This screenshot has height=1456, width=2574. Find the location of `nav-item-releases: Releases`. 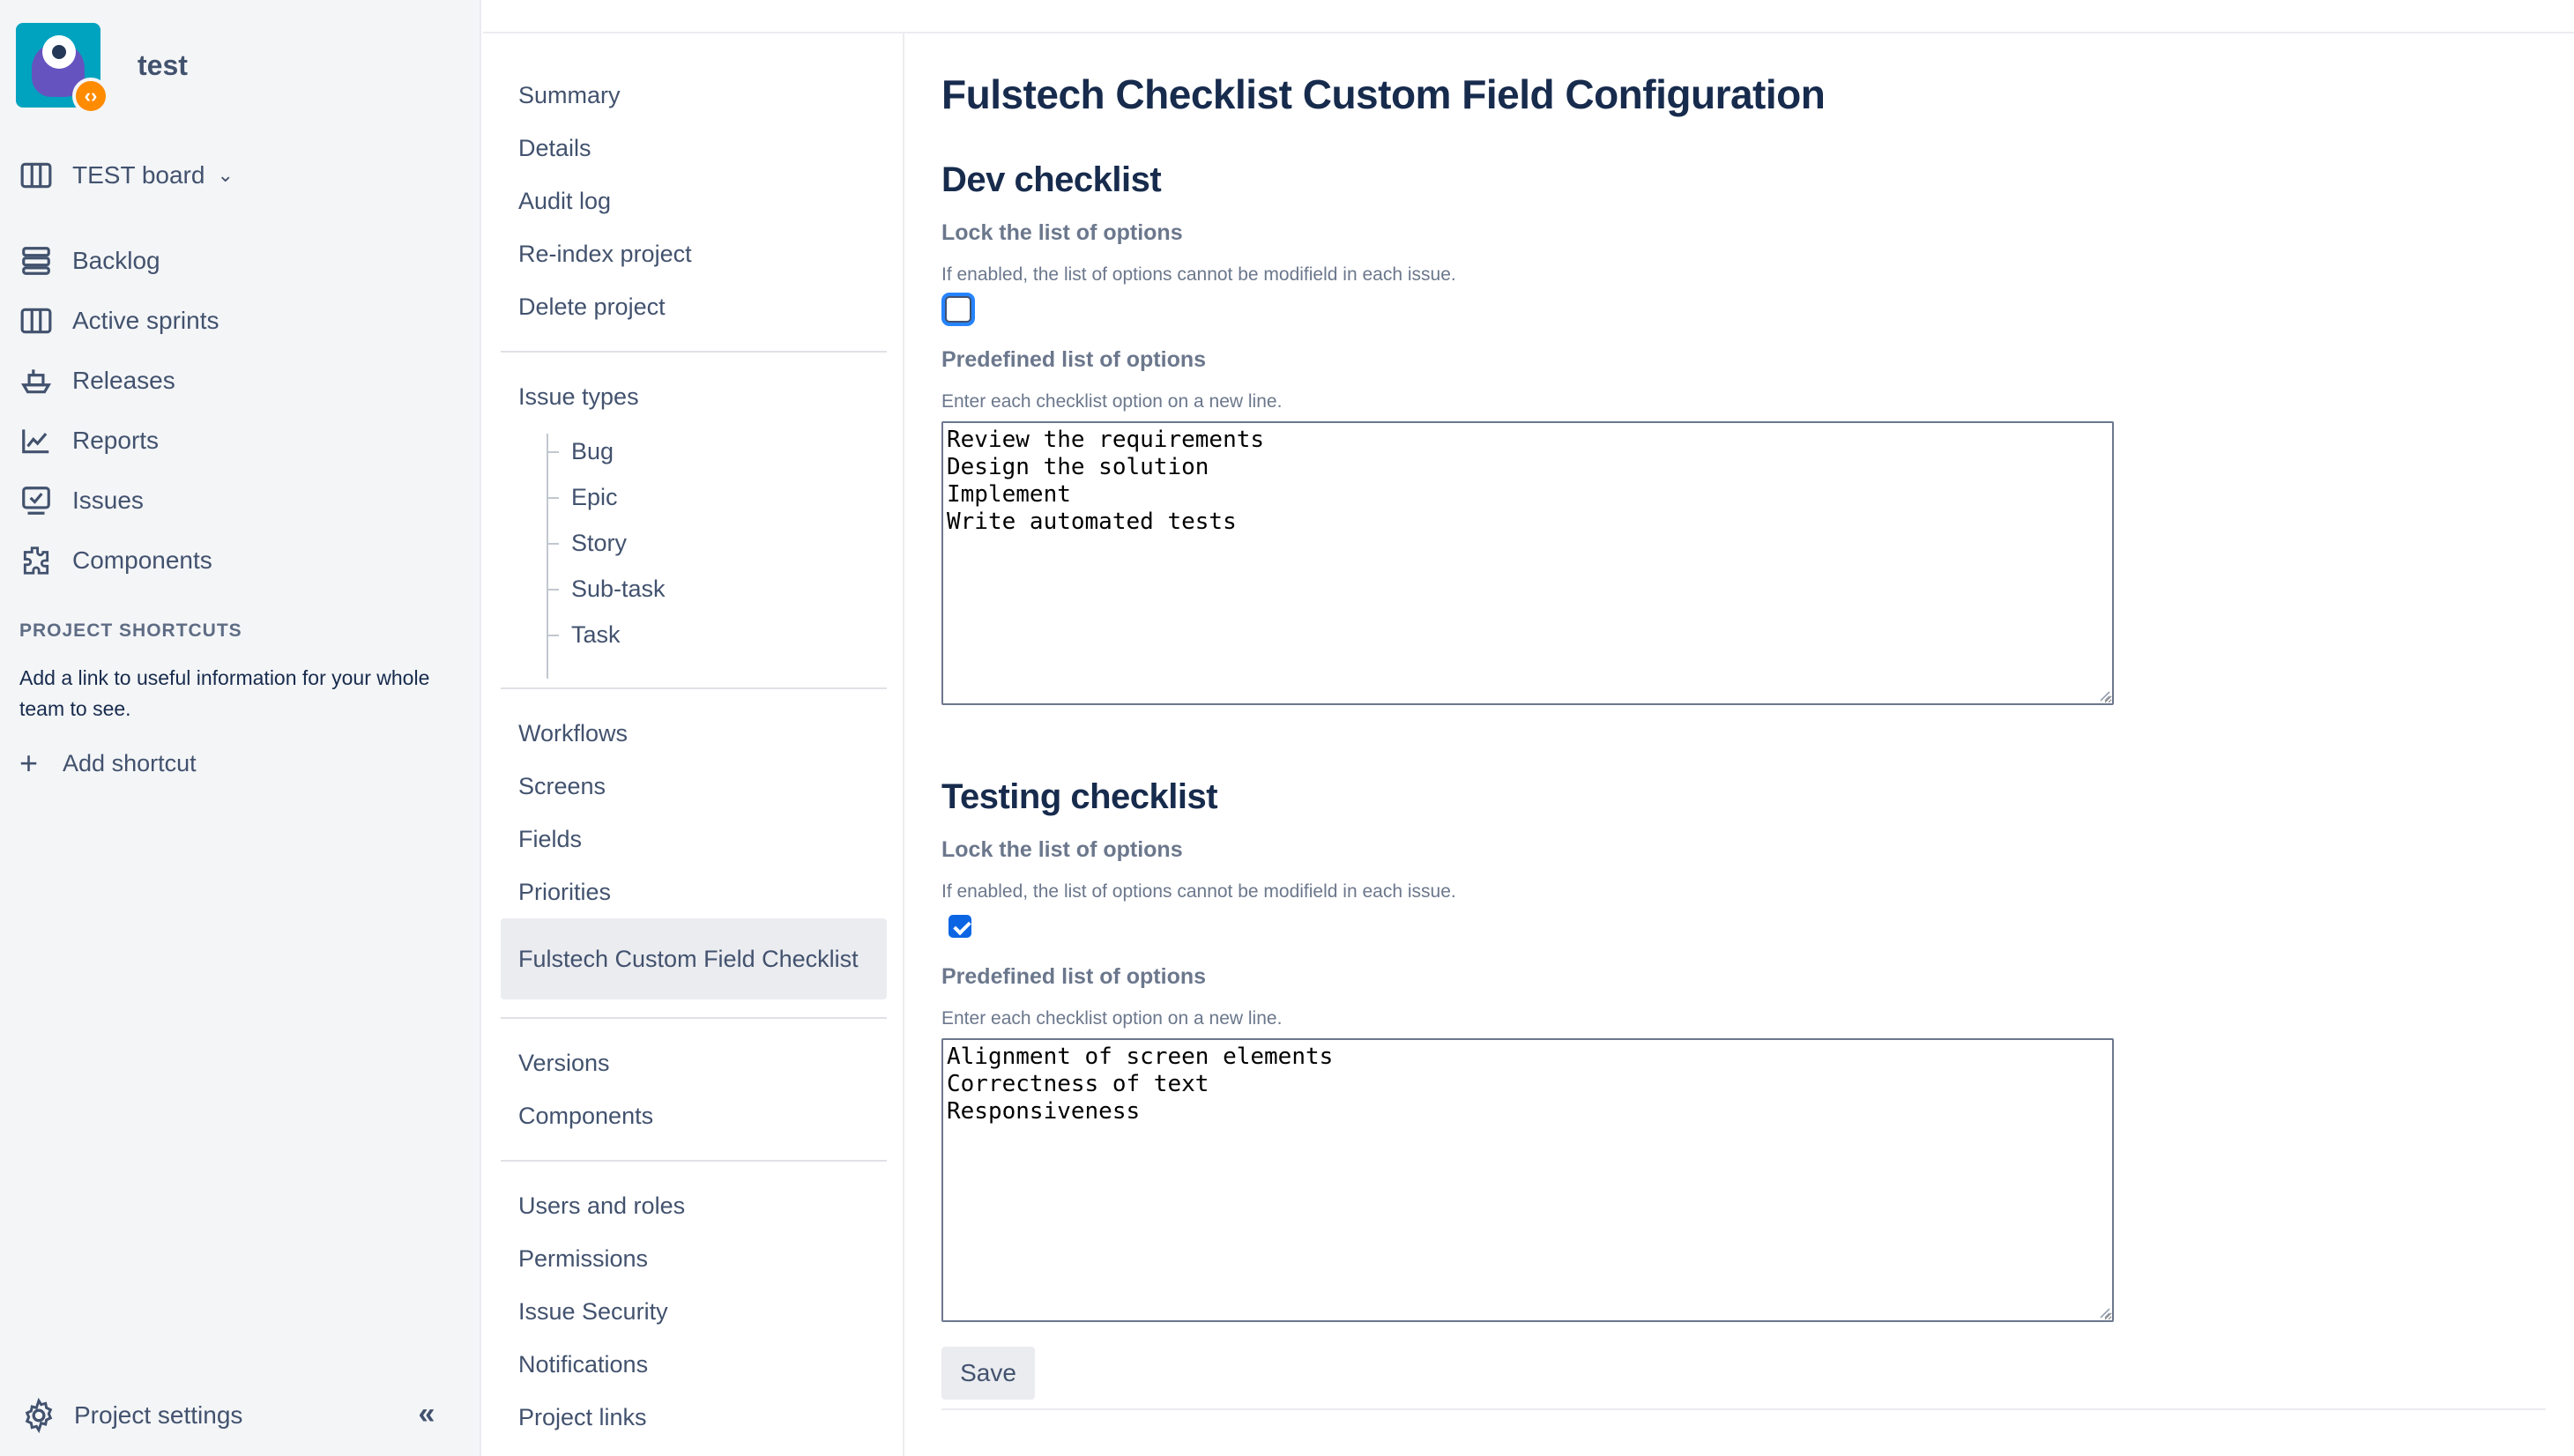

nav-item-releases: Releases is located at coordinates (119, 381).